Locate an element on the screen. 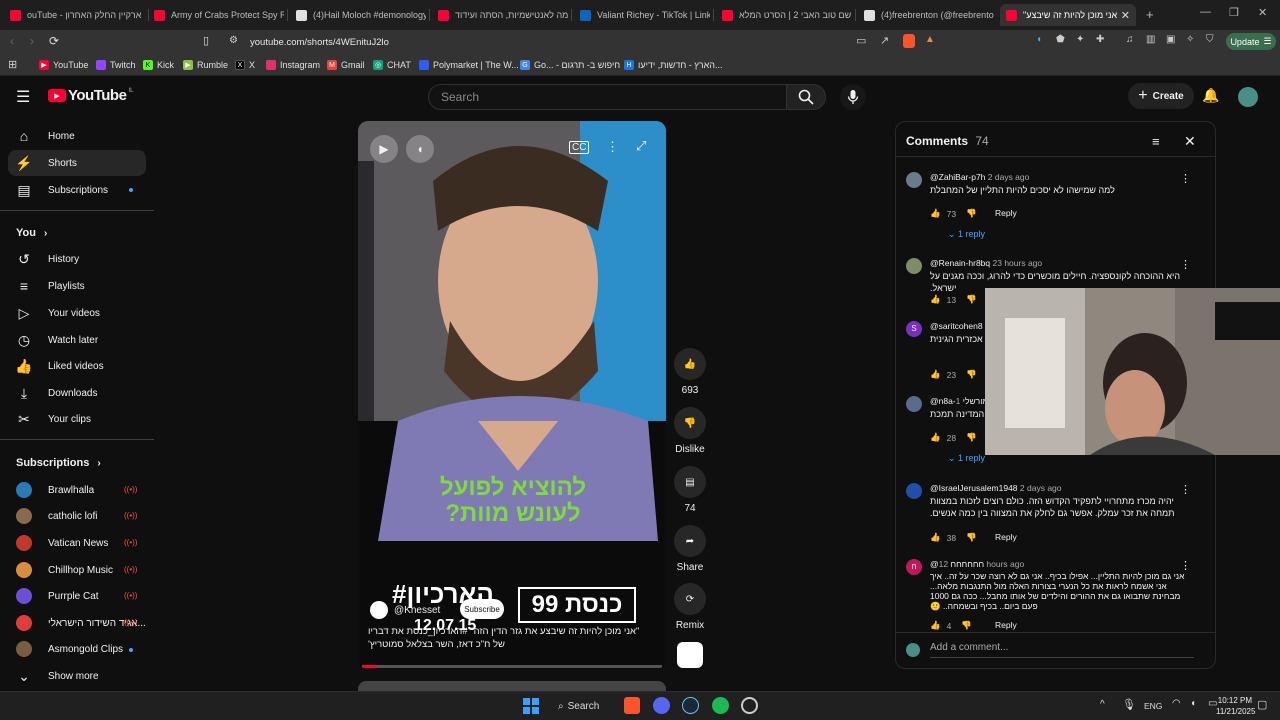  cast-icon: ▭ is located at coordinates (861, 40).